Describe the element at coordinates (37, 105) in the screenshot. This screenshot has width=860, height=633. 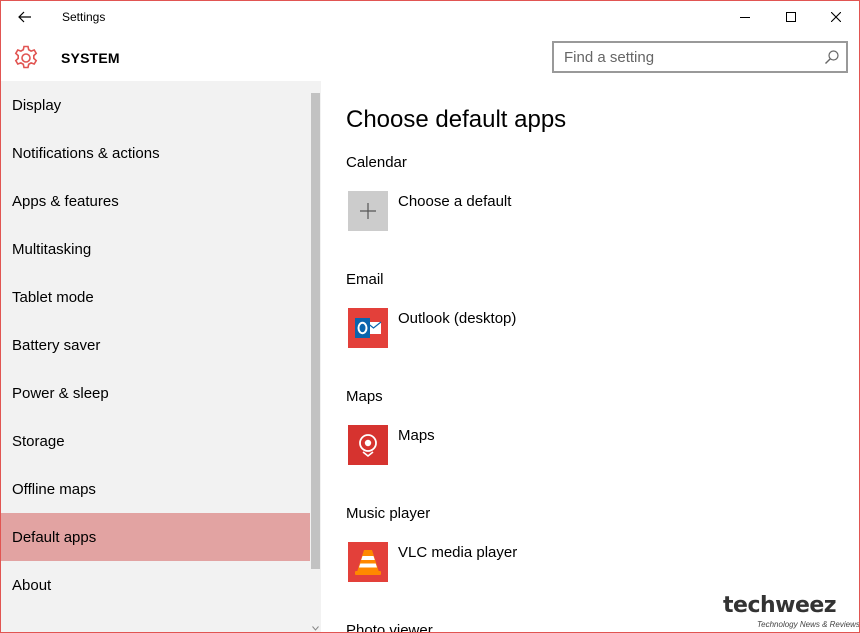
I see `sidebar-item-label: Display` at that location.